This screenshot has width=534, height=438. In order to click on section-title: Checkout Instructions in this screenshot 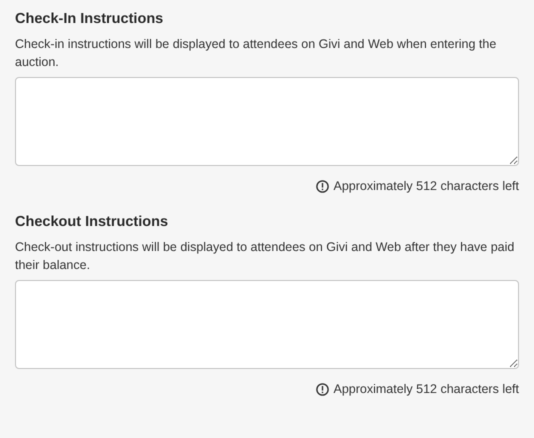, I will do `click(92, 222)`.